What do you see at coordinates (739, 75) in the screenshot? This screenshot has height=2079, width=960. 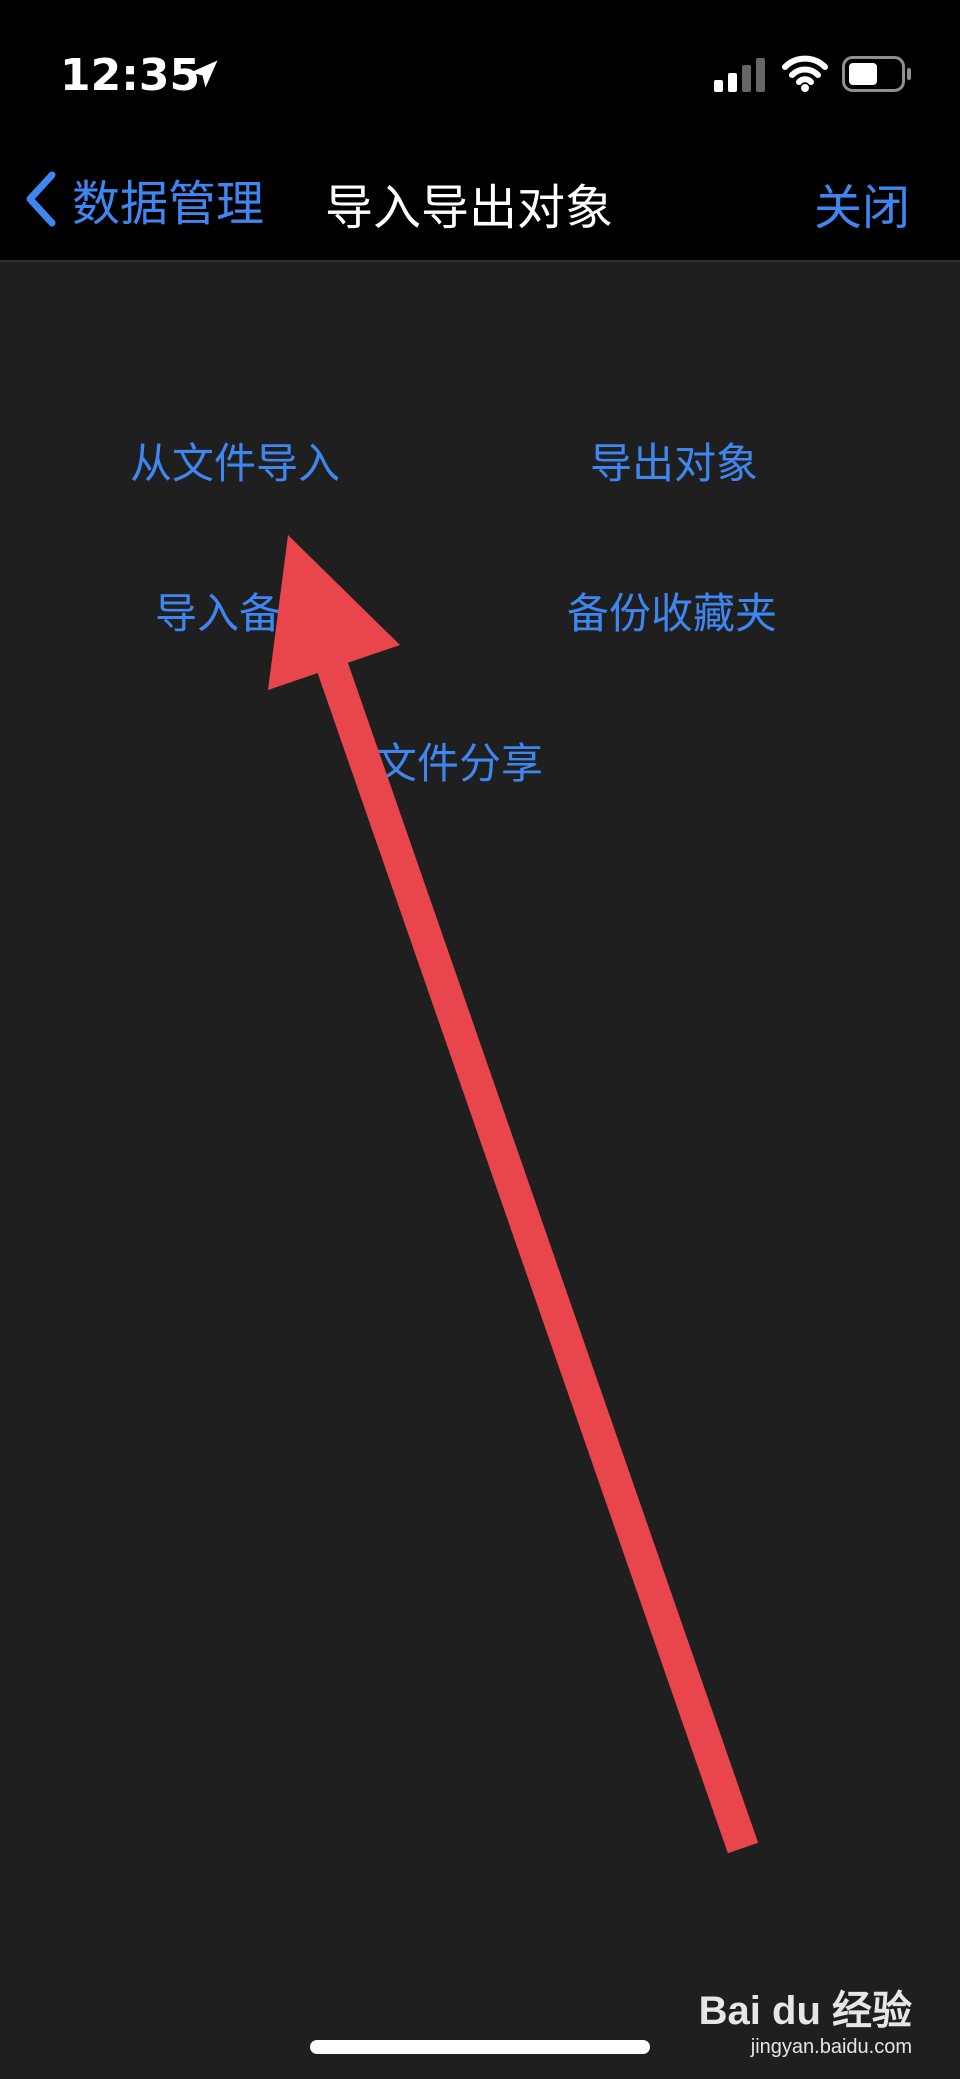 I see `cellular-signal-icon` at bounding box center [739, 75].